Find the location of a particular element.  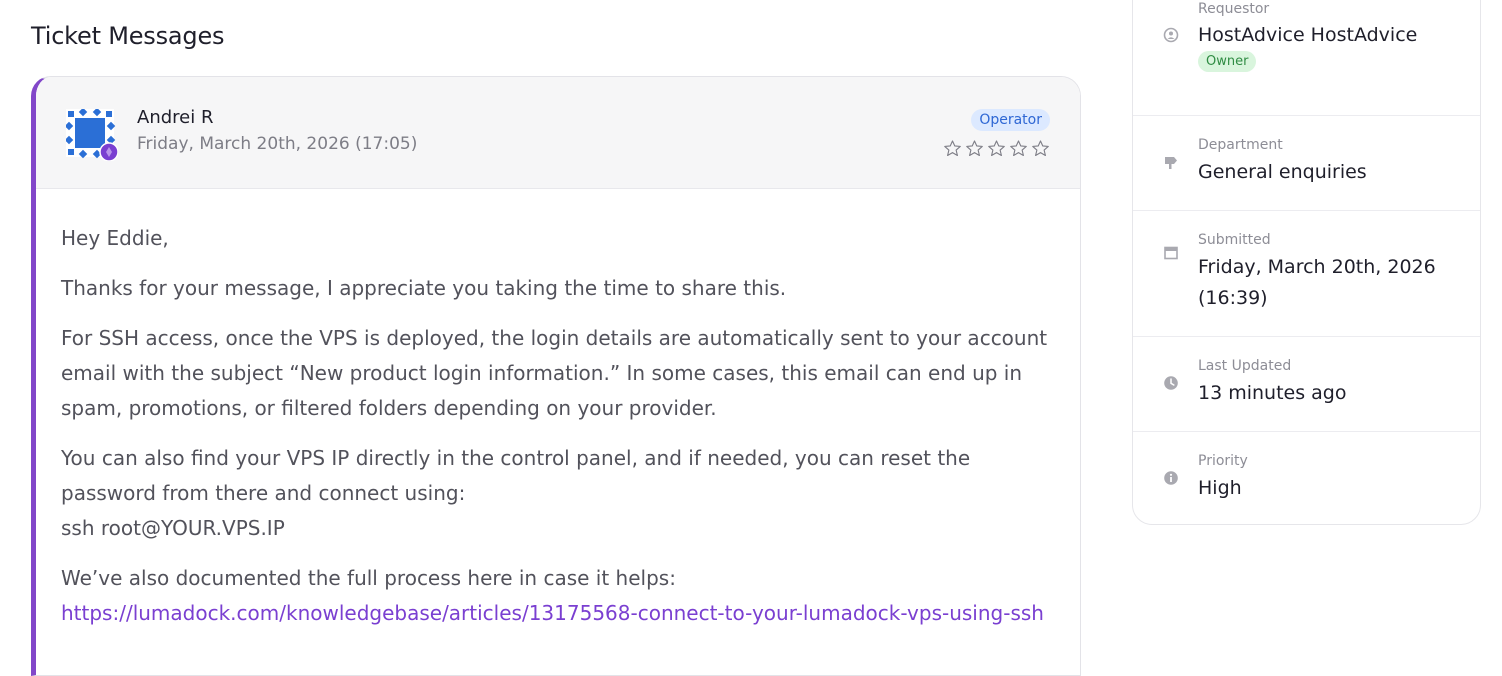

message-greeting: Hey Eddie, is located at coordinates (115, 238).